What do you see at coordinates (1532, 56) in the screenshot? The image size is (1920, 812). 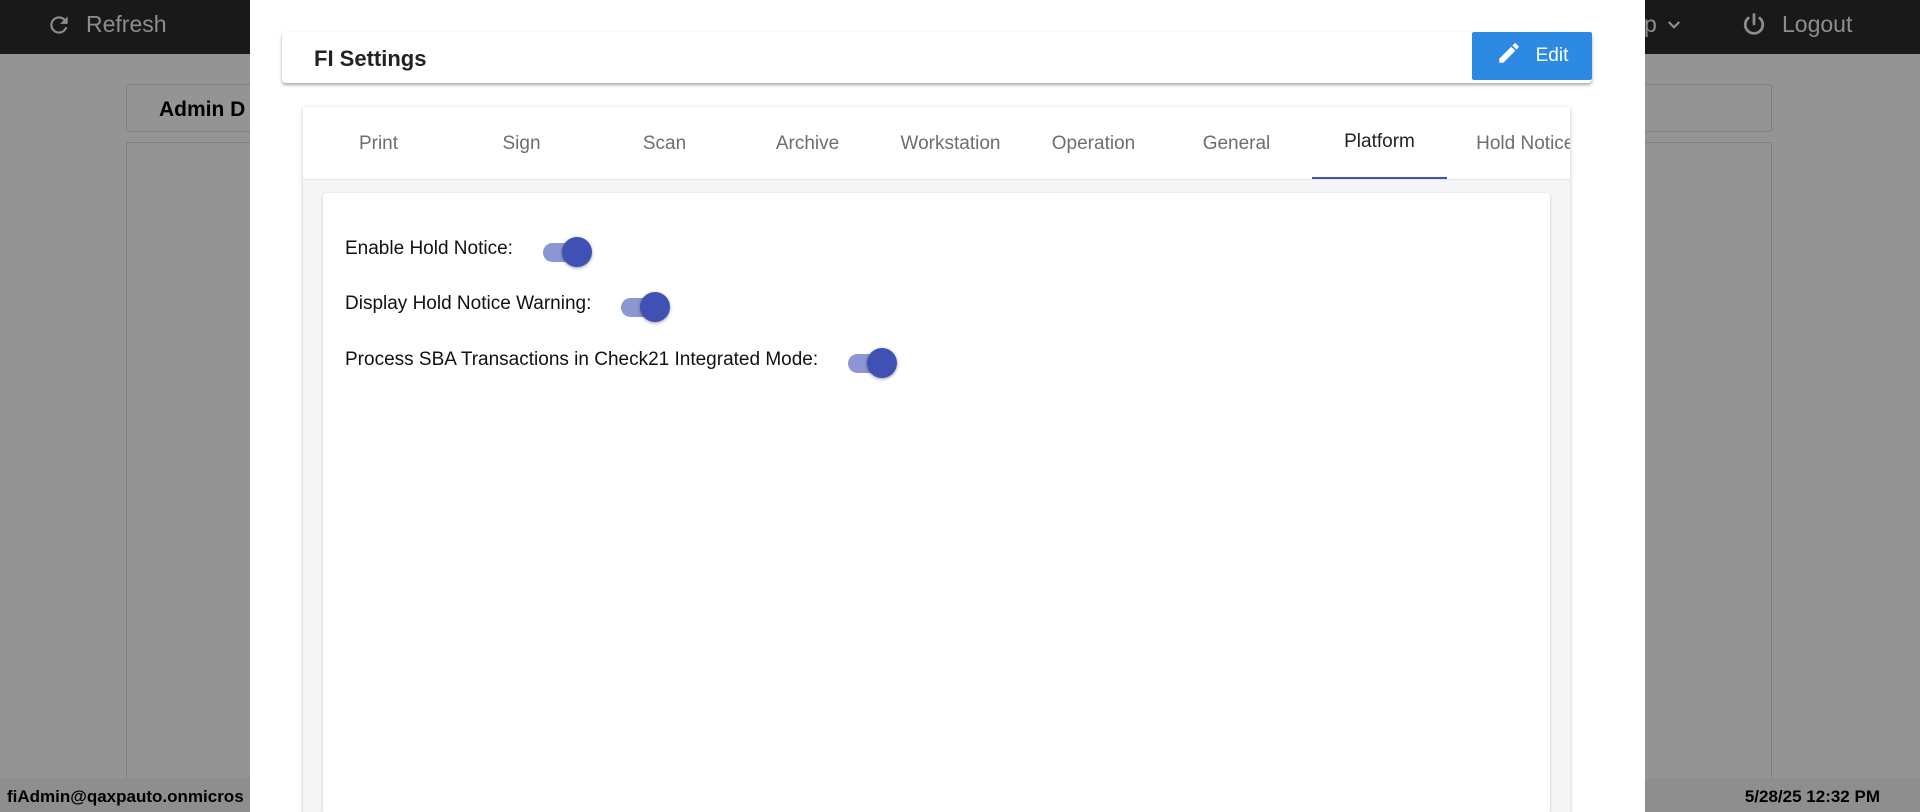 I see `edit-button: Edit` at bounding box center [1532, 56].